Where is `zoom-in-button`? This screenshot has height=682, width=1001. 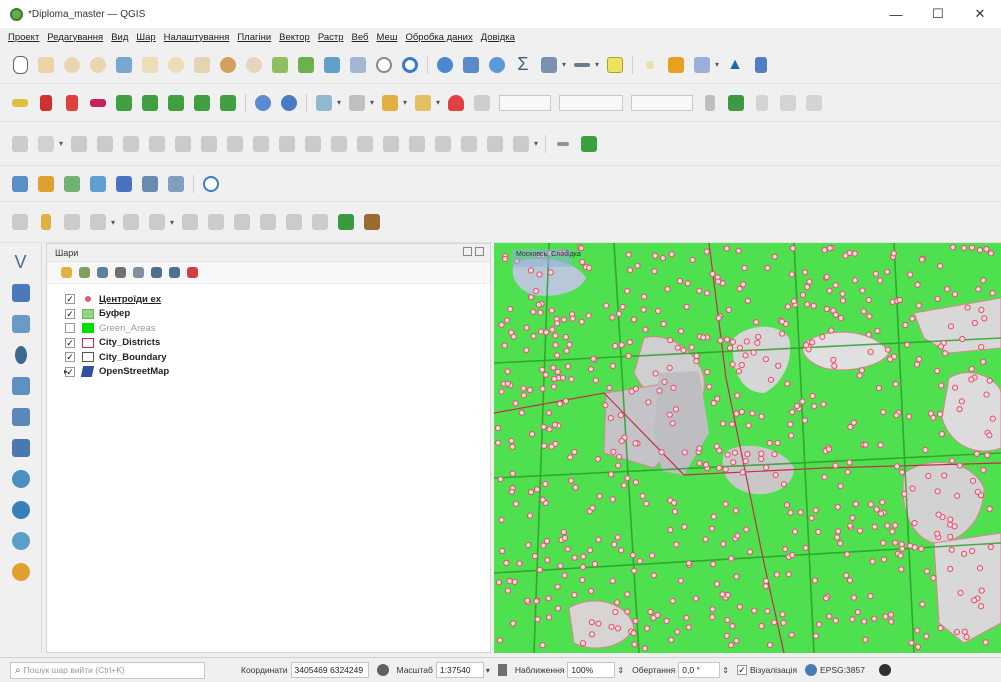
zoom-in-button is located at coordinates (72, 65).